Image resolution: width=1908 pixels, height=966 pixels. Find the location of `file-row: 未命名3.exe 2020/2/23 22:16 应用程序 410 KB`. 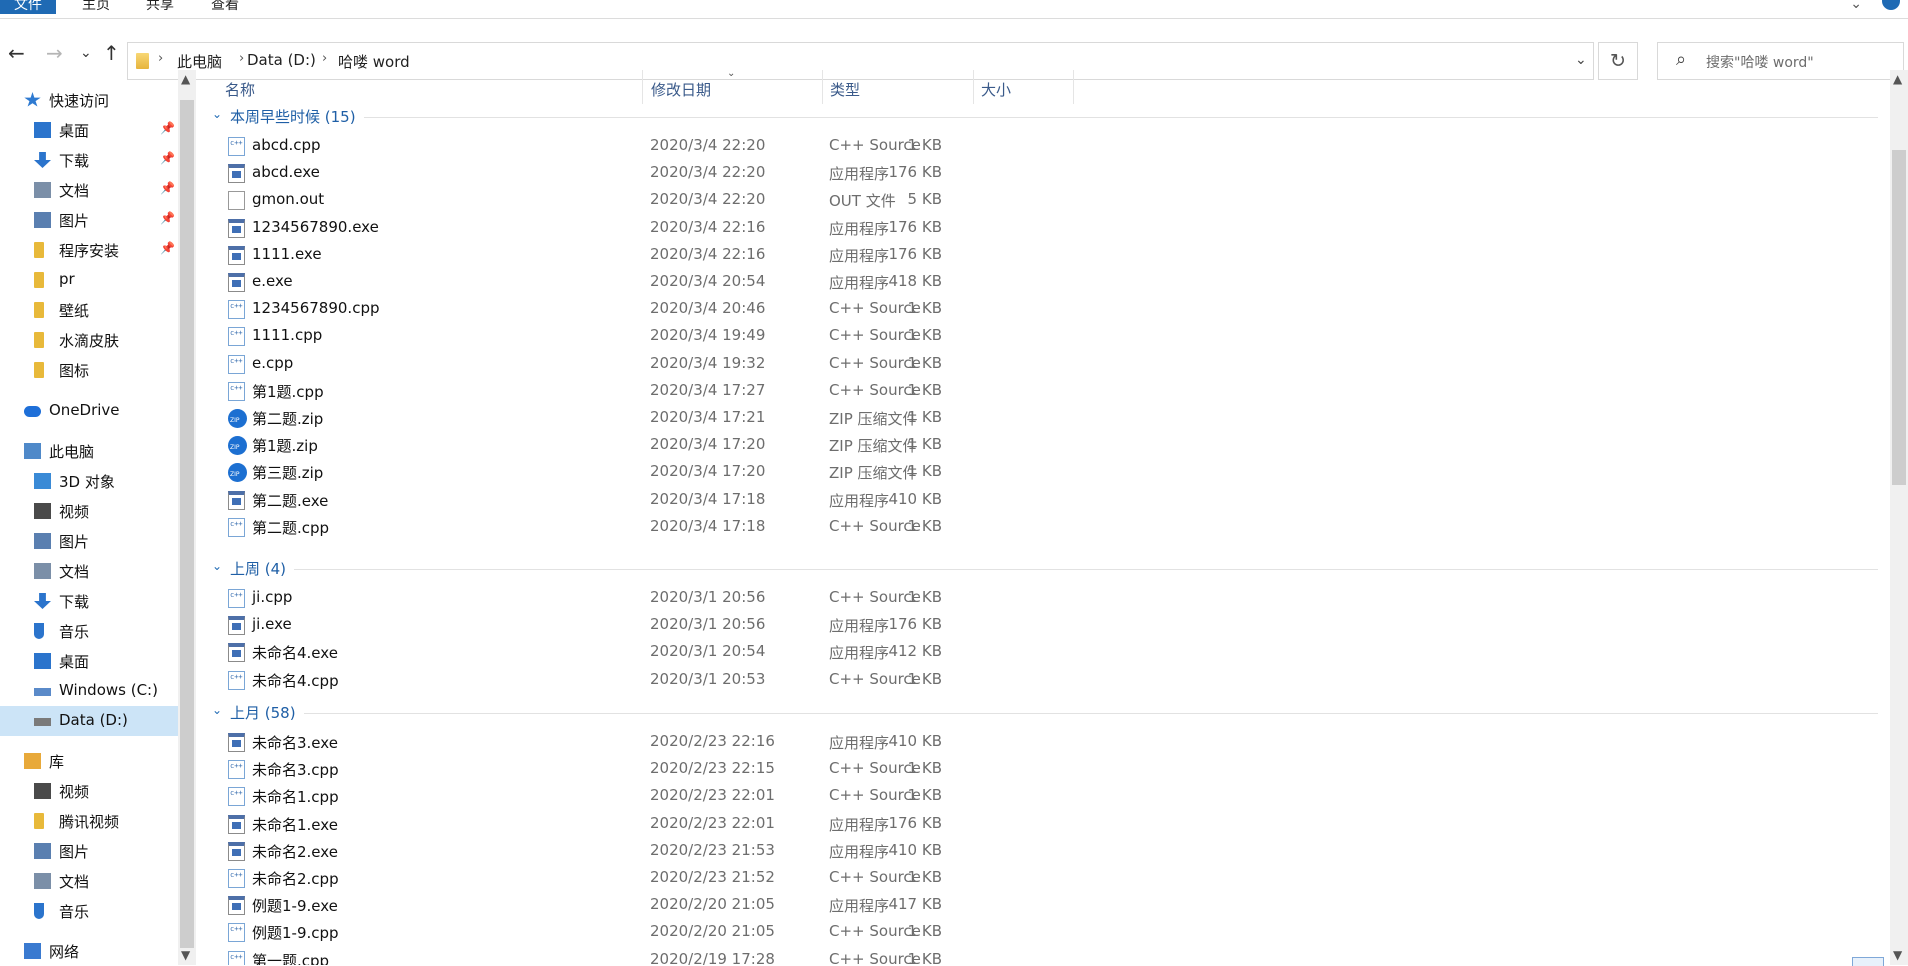

file-row: 未命名3.exe 2020/2/23 22:16 应用程序 410 KB is located at coordinates (1043, 742).